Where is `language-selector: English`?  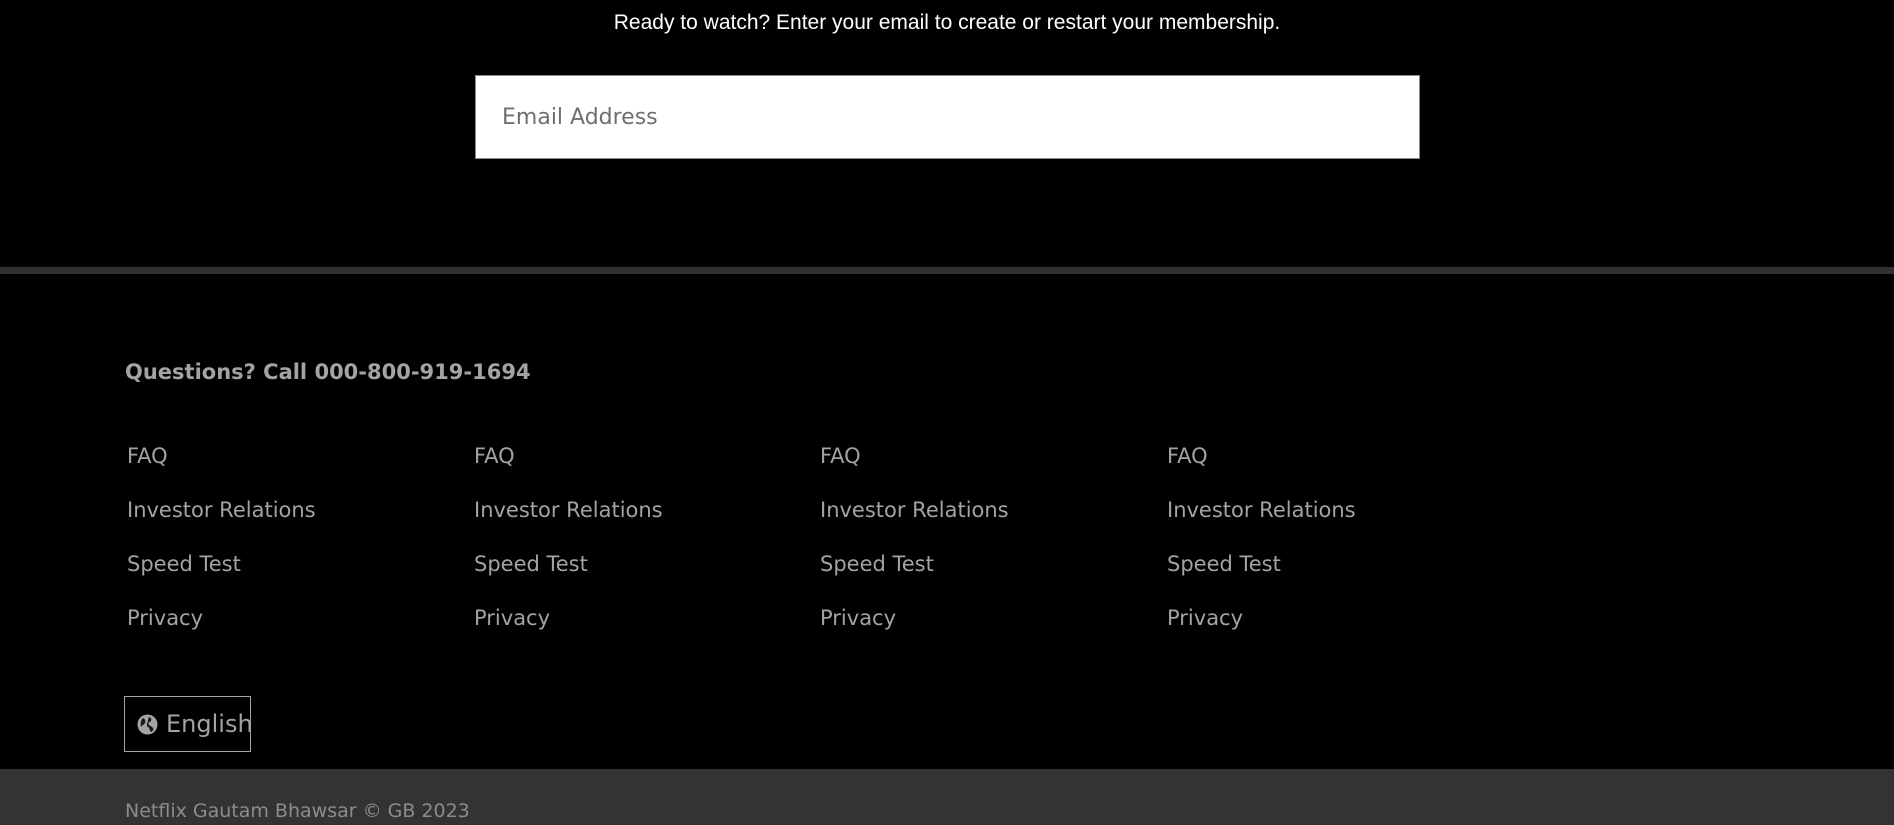
language-selector: English is located at coordinates (188, 724).